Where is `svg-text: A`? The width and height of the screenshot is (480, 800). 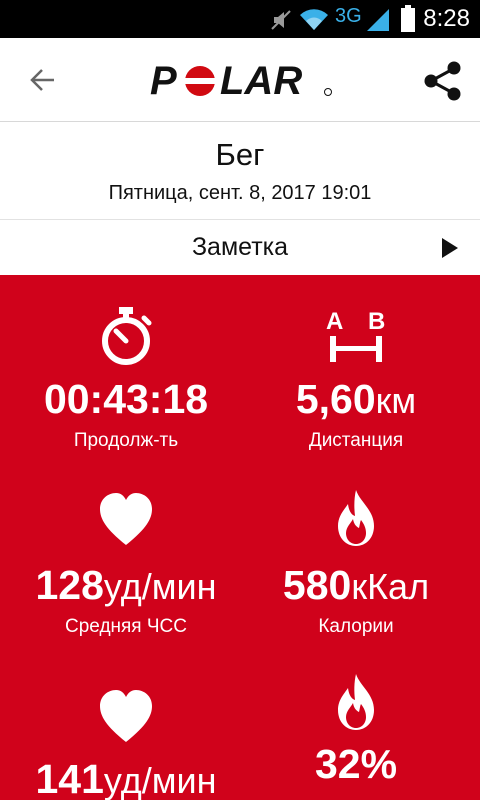 svg-text: A is located at coordinates (334, 321).